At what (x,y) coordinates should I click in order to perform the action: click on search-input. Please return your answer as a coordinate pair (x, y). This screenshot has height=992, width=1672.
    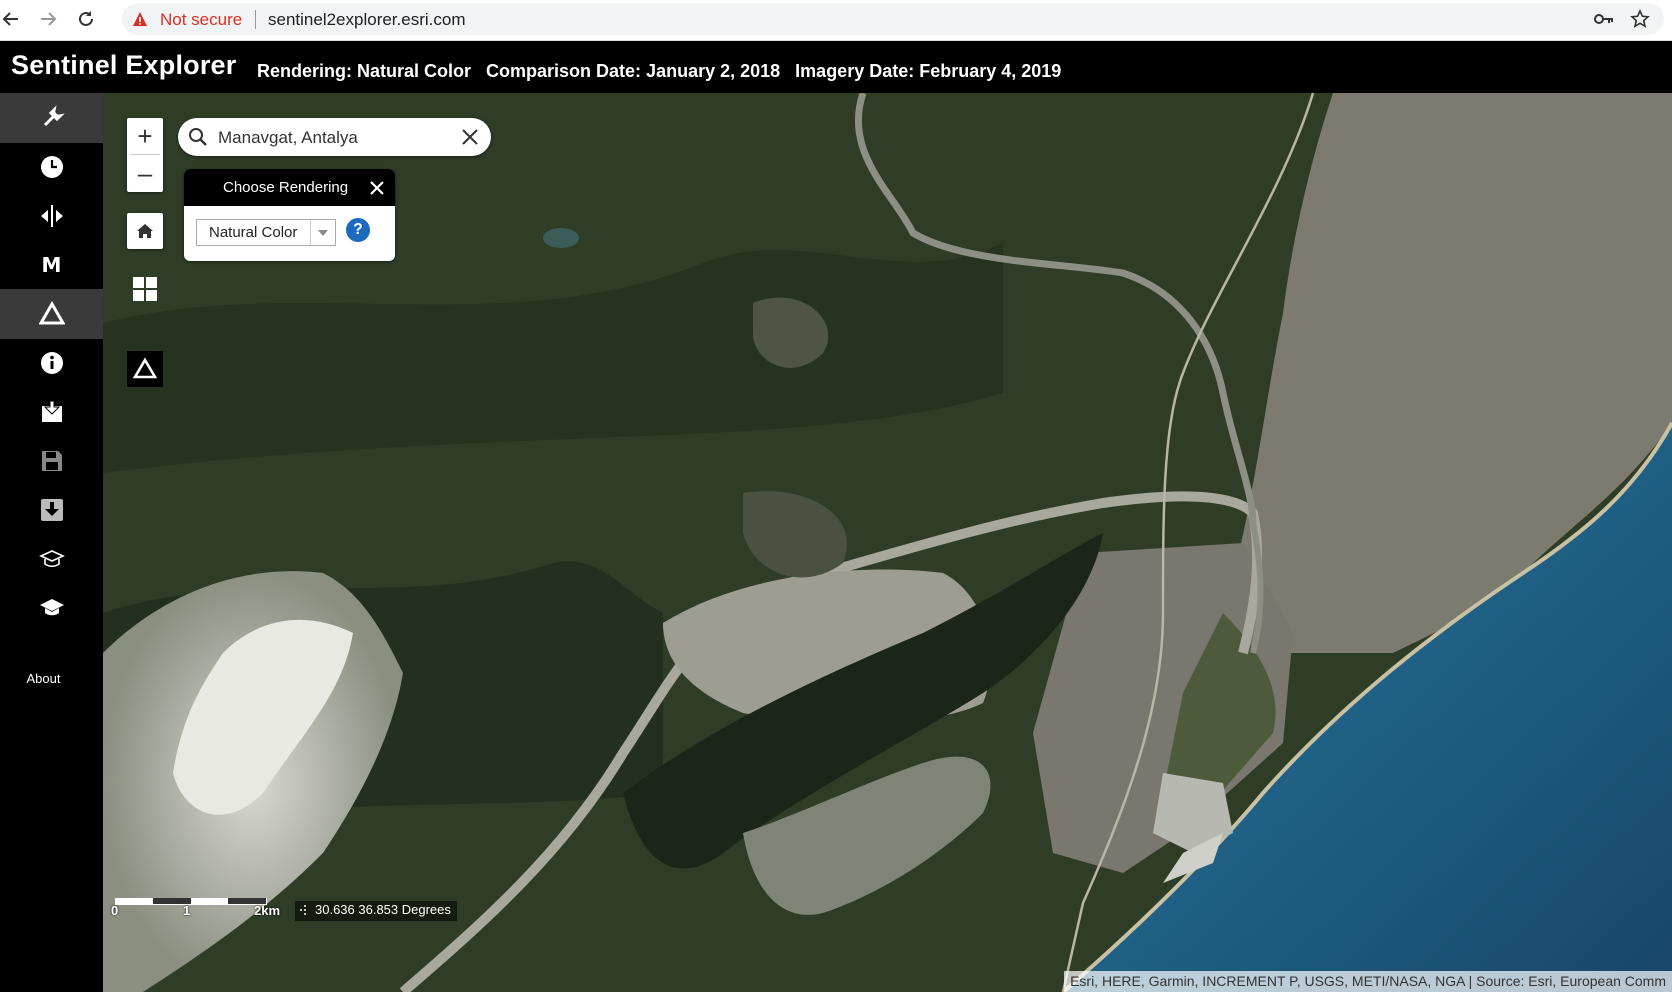
    Looking at the image, I should click on (333, 138).